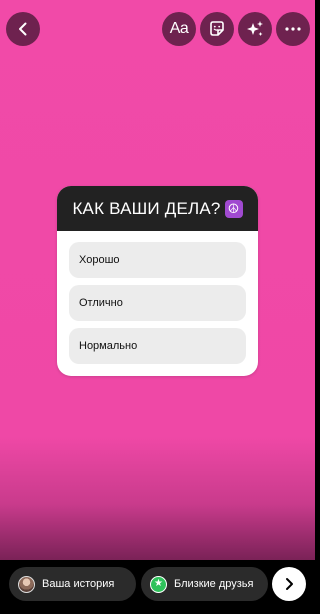  I want to click on chevron-right-icon, so click(289, 584).